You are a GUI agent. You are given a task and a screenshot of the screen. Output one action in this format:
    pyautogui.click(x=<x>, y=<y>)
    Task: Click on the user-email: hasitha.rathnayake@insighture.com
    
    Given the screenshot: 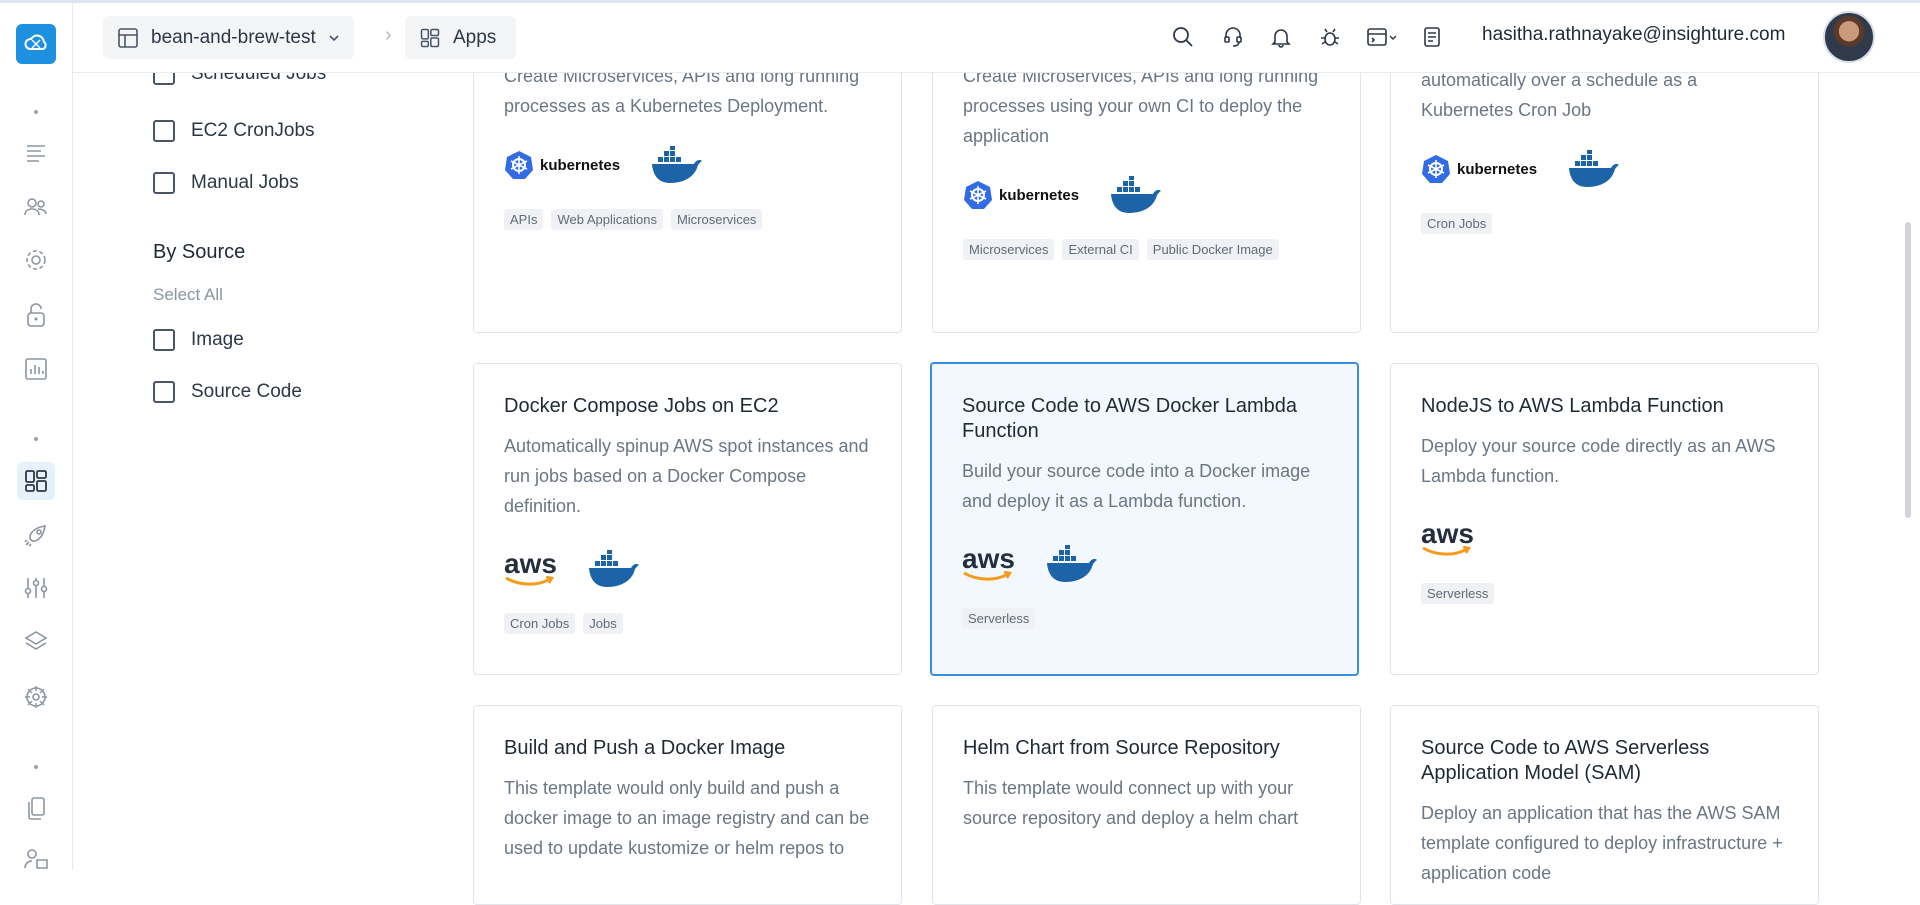 What is the action you would take?
    pyautogui.click(x=1633, y=35)
    